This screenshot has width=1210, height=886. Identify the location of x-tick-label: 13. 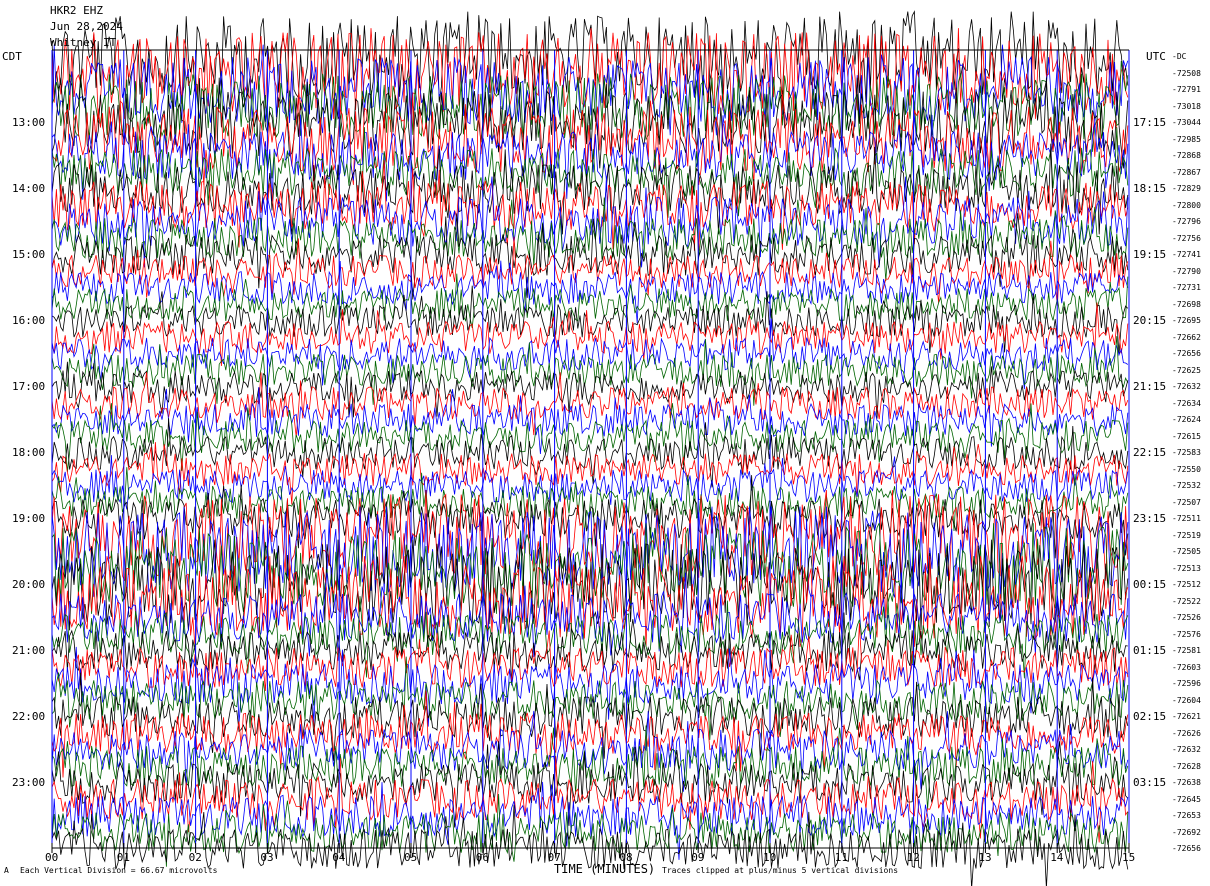
(985, 857).